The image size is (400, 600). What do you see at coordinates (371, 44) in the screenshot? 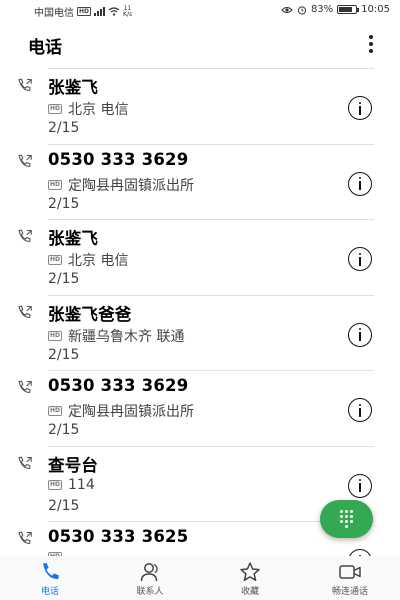
I see `more-options-icon` at bounding box center [371, 44].